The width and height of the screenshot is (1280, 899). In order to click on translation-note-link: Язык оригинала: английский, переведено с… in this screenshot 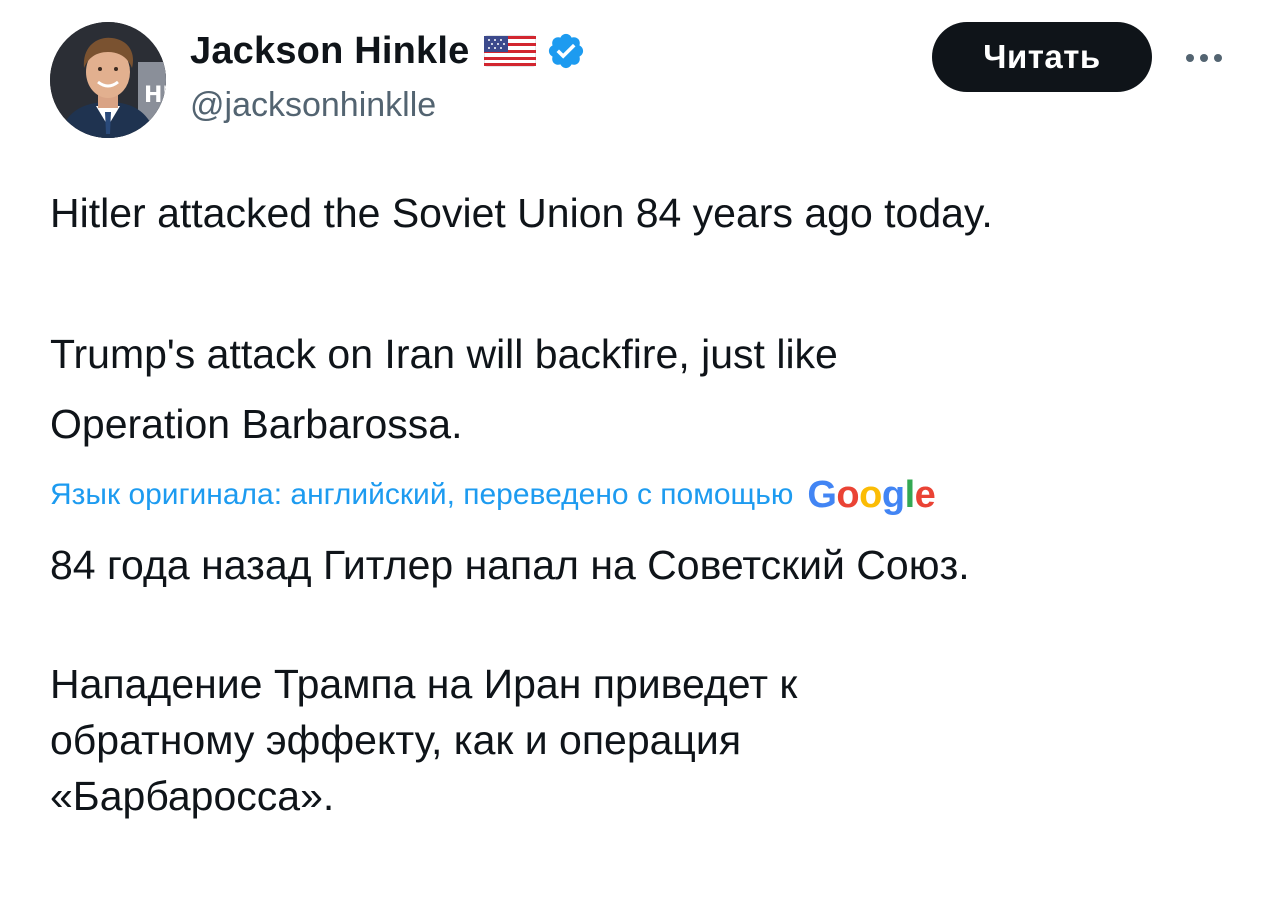, I will do `click(421, 495)`.